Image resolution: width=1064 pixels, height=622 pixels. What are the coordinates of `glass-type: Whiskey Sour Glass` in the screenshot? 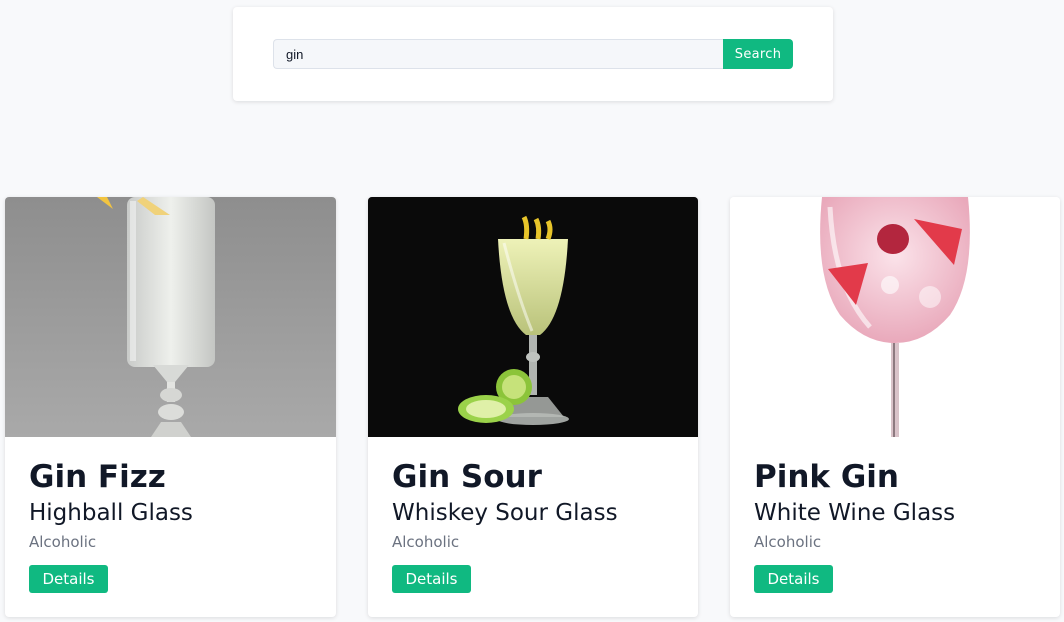 It's located at (505, 513).